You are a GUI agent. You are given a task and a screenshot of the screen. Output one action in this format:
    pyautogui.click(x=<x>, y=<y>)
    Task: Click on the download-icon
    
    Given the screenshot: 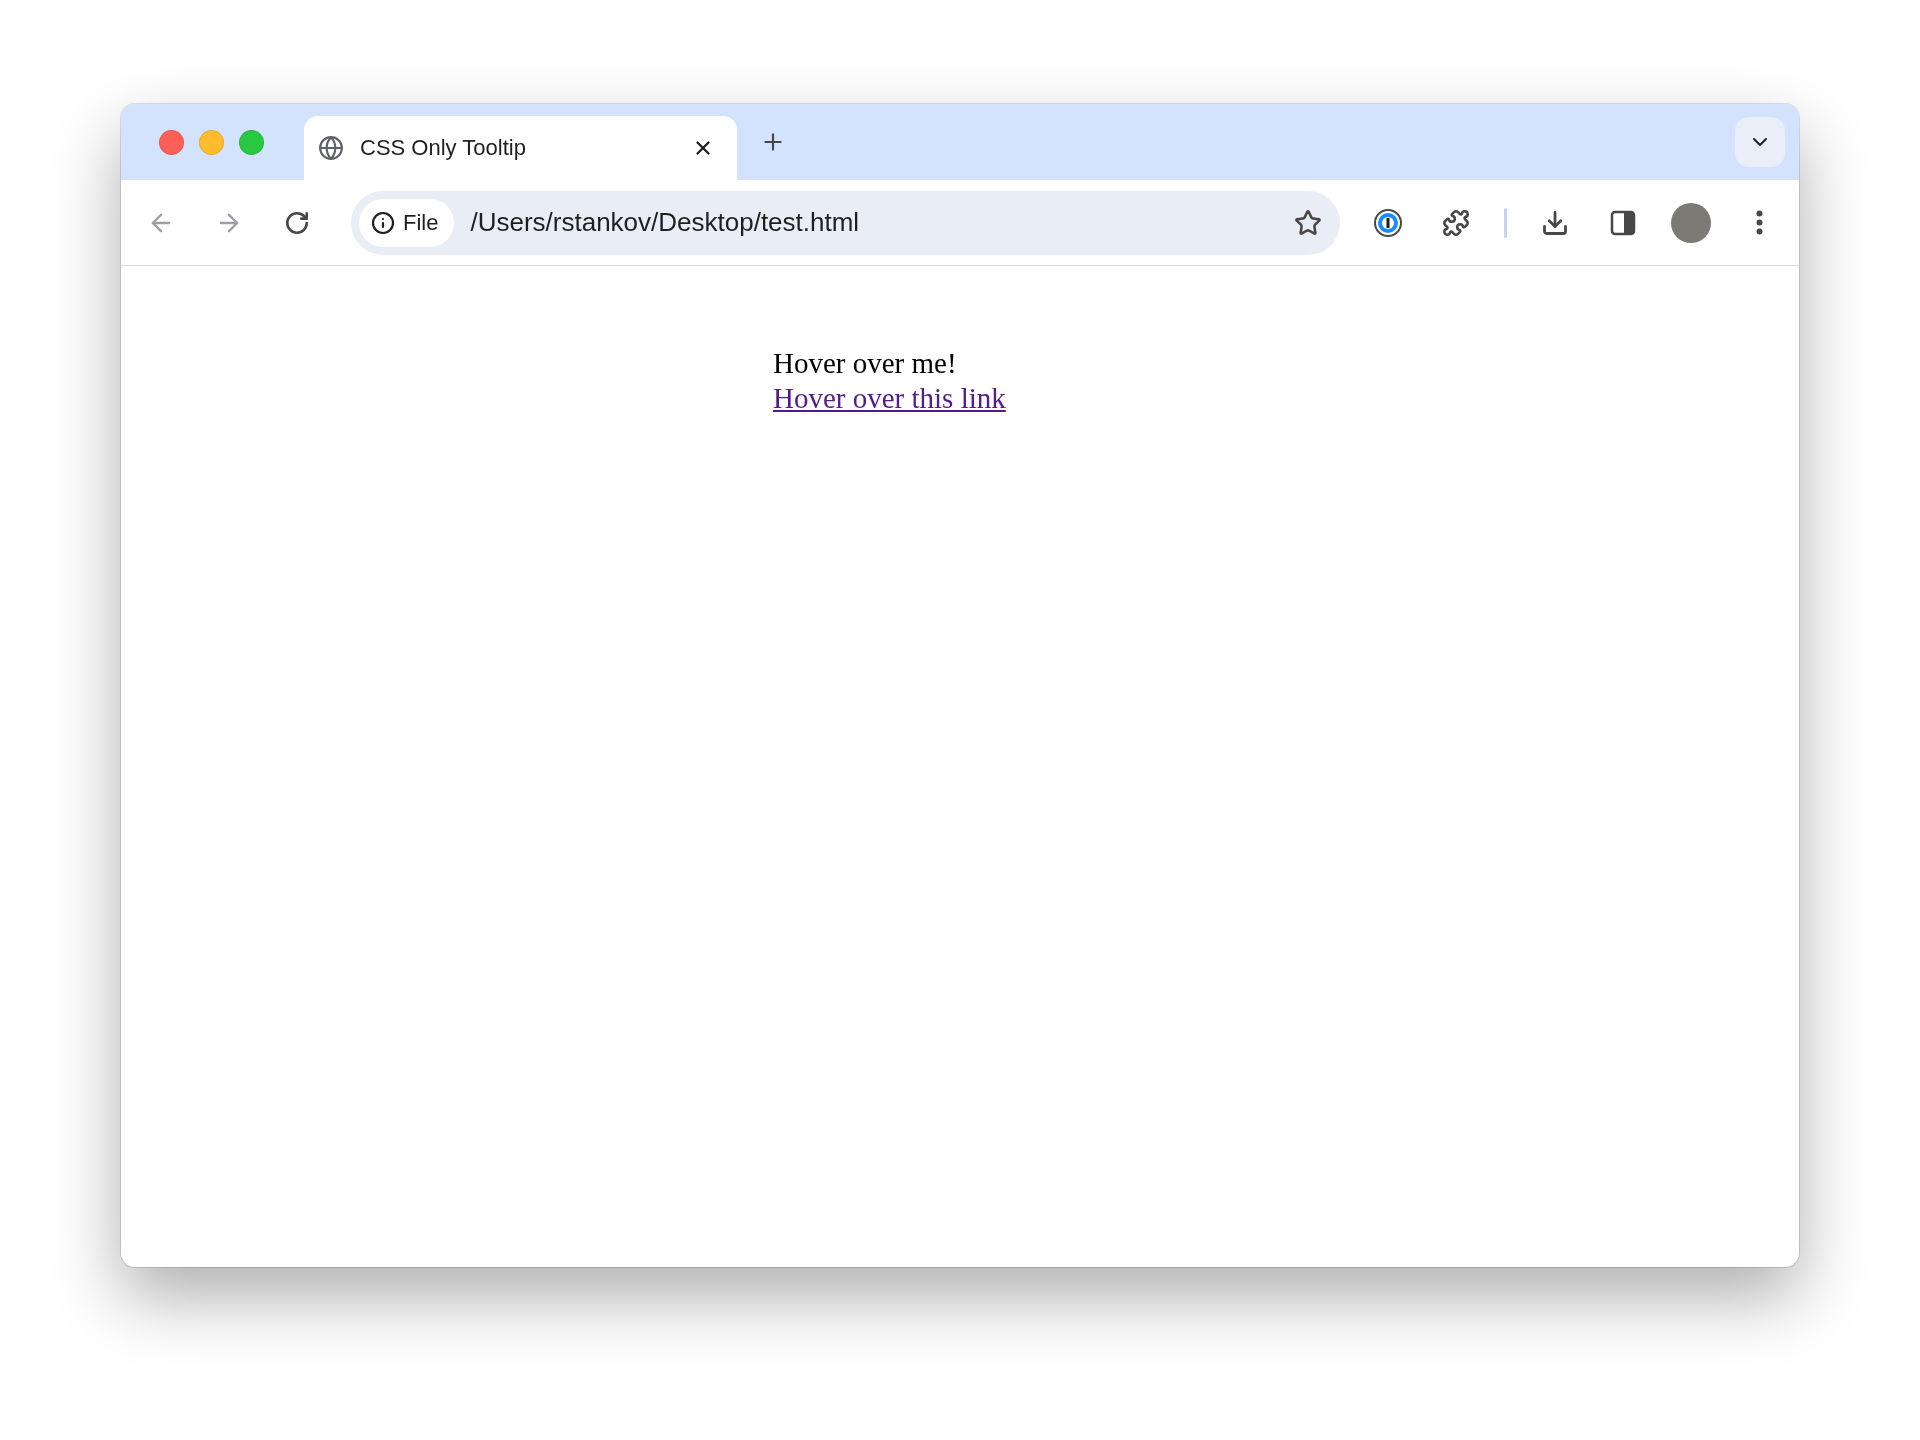 What is the action you would take?
    pyautogui.click(x=1555, y=222)
    